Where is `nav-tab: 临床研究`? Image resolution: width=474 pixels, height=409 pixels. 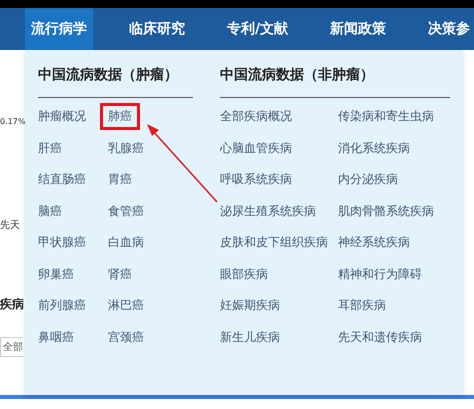
nav-tab: 临床研究 is located at coordinates (157, 29).